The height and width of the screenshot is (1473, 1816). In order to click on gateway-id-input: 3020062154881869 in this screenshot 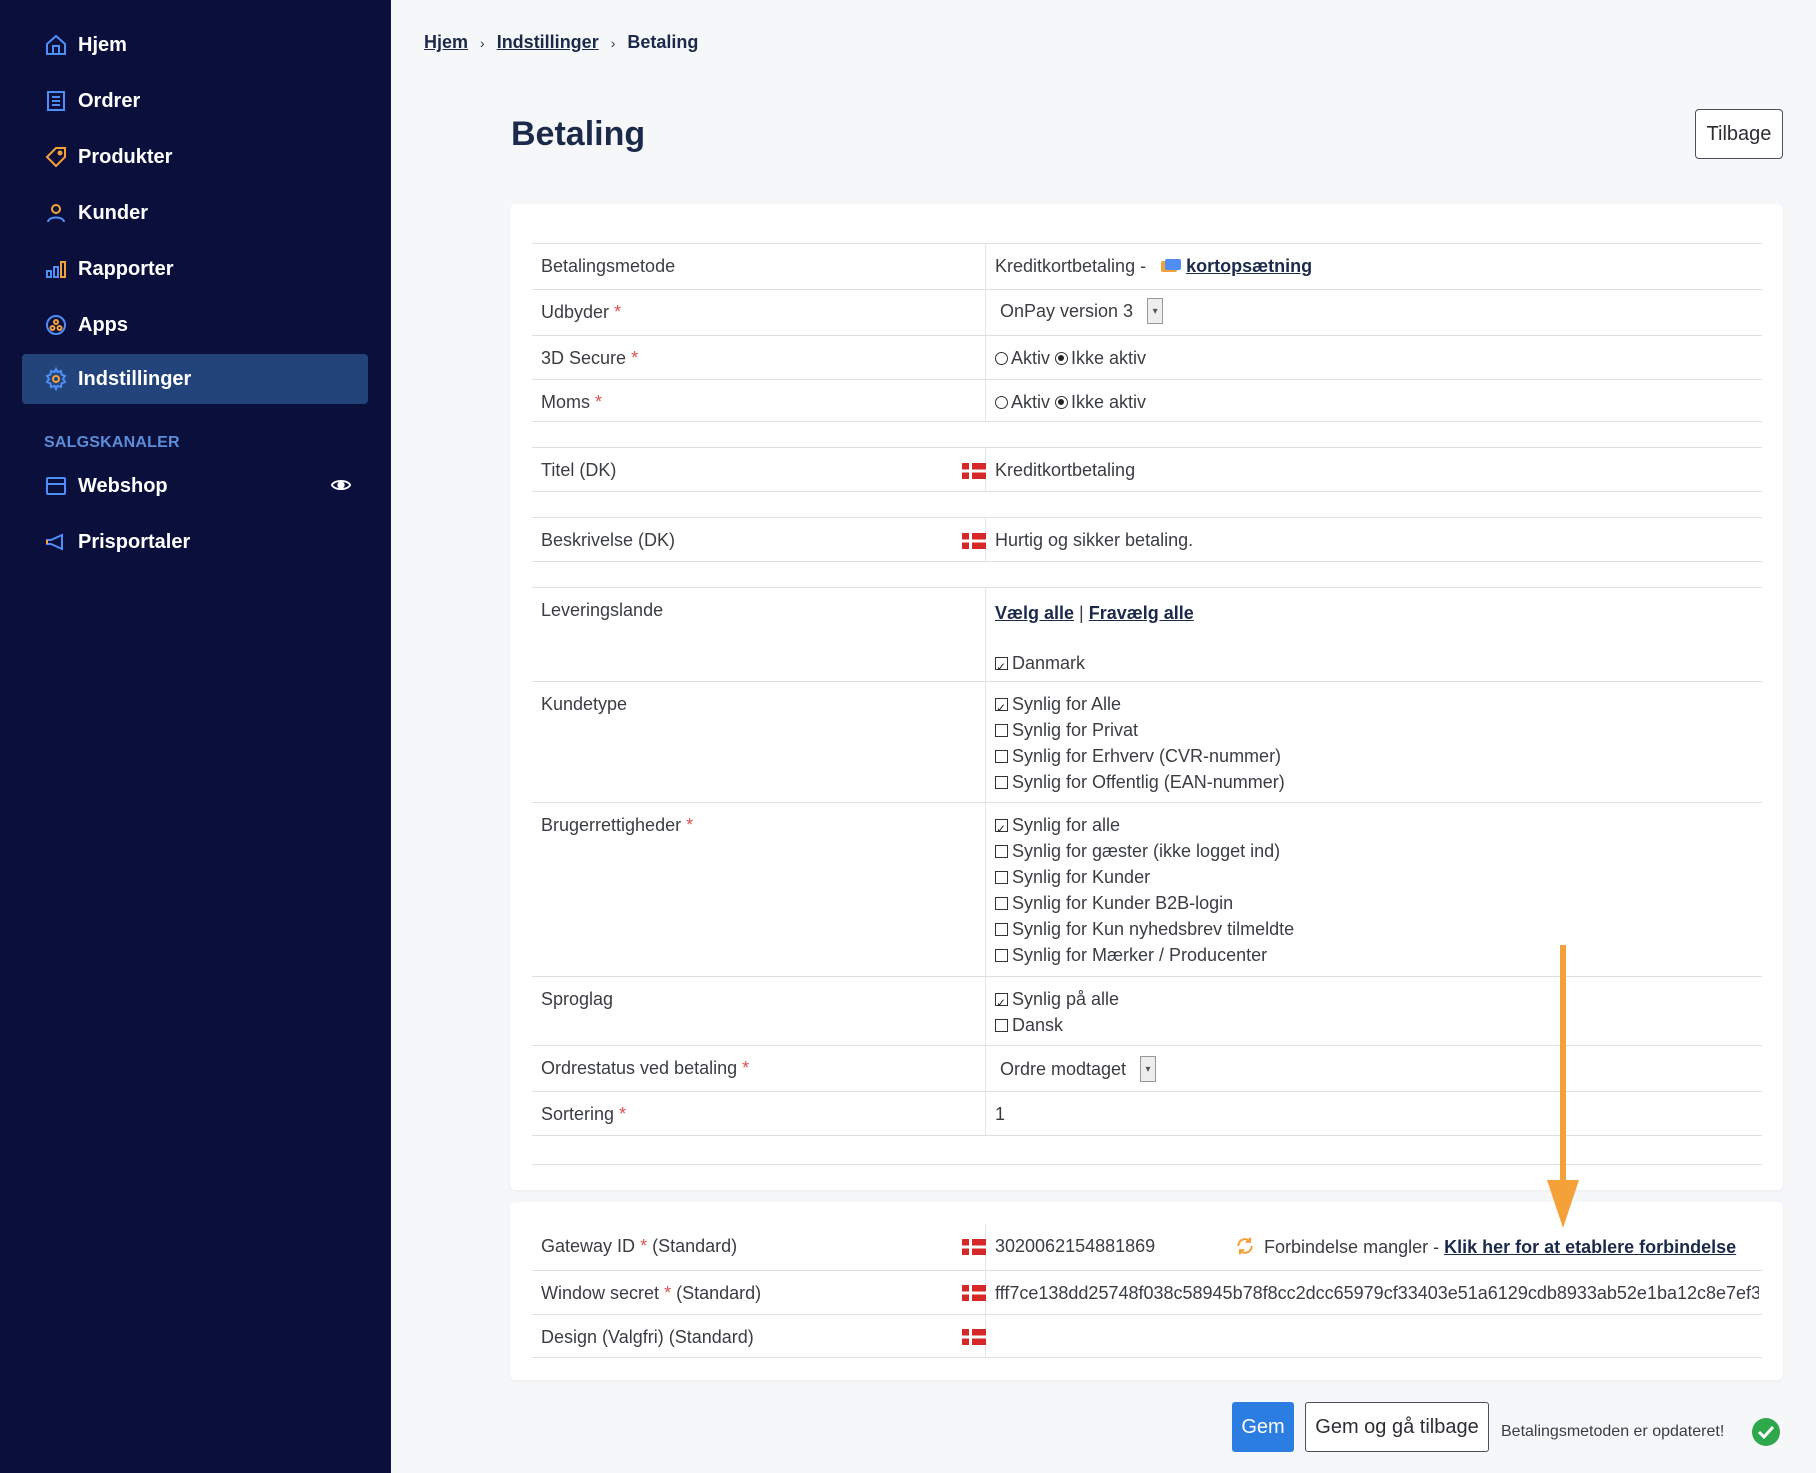, I will do `click(1075, 1246)`.